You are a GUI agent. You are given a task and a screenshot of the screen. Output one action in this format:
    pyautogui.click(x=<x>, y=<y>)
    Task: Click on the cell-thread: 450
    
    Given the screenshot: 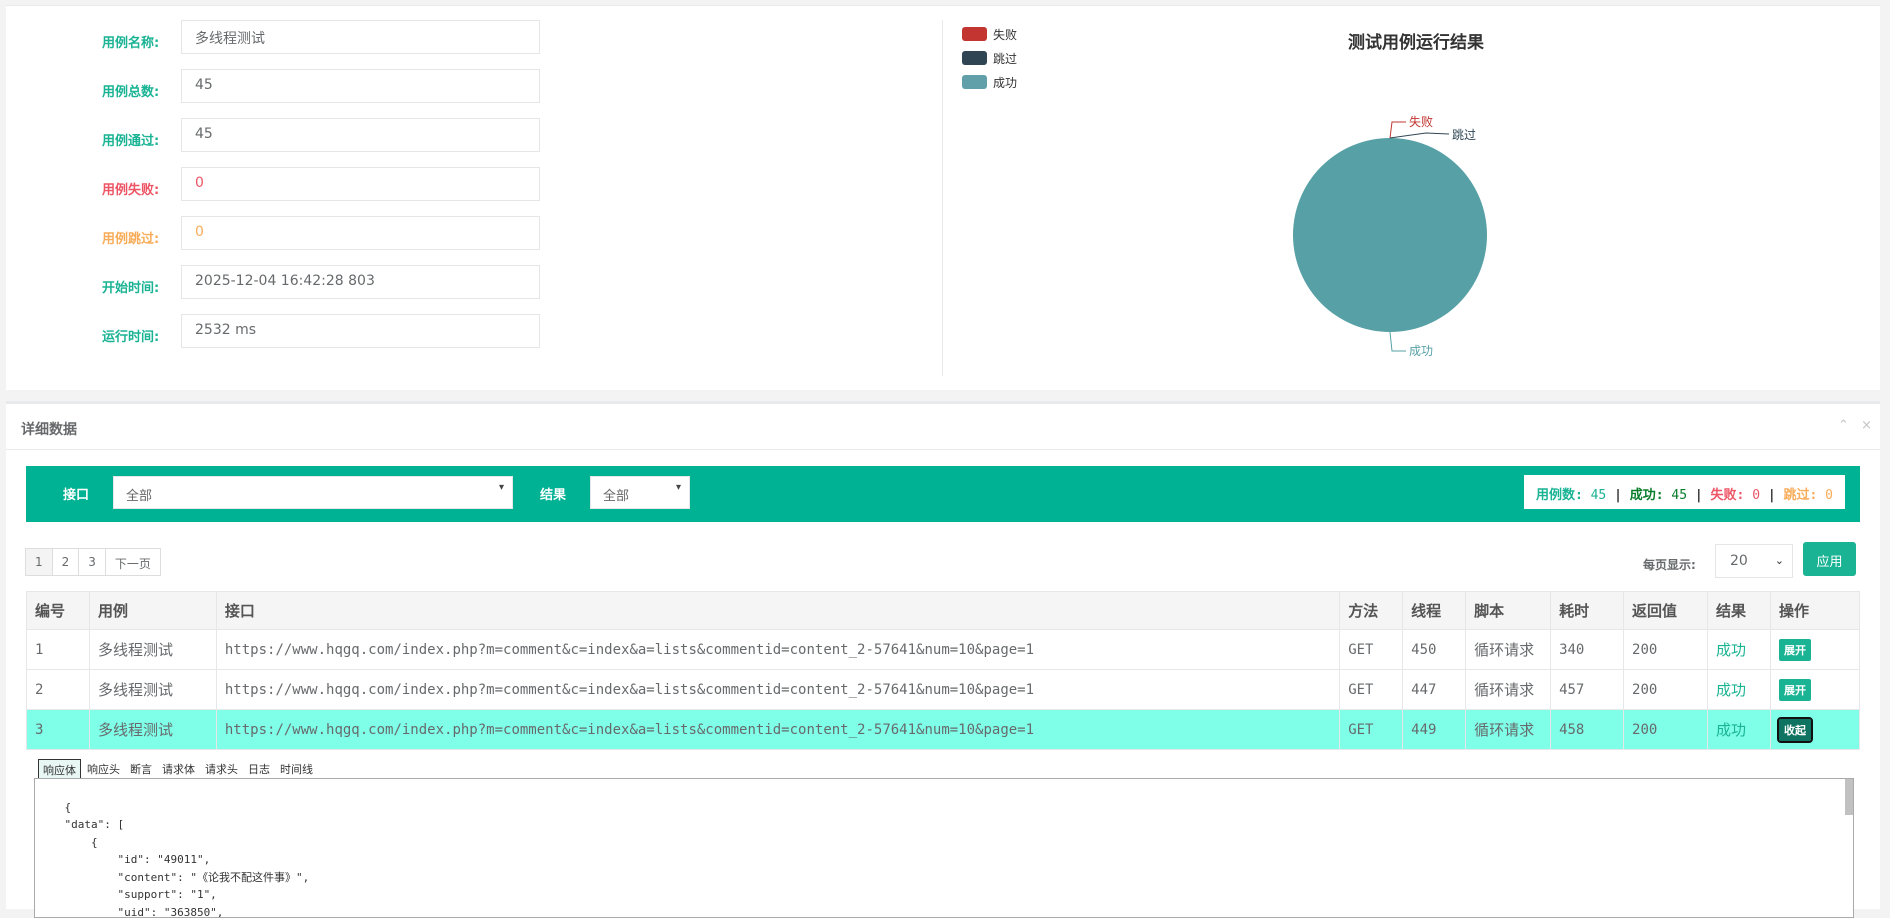 What is the action you would take?
    pyautogui.click(x=1434, y=650)
    